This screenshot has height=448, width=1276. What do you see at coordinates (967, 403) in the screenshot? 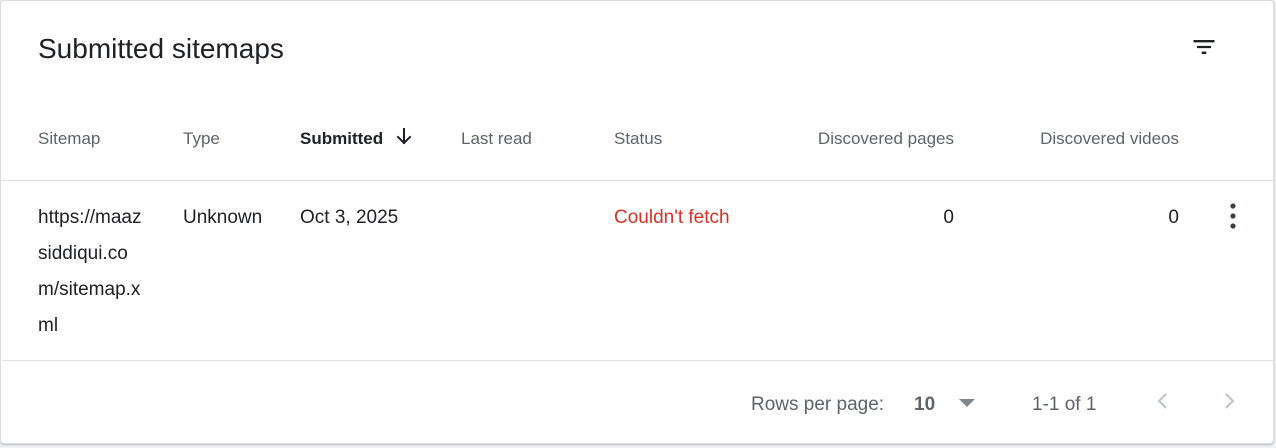
I see `dropdown-arrow-icon` at bounding box center [967, 403].